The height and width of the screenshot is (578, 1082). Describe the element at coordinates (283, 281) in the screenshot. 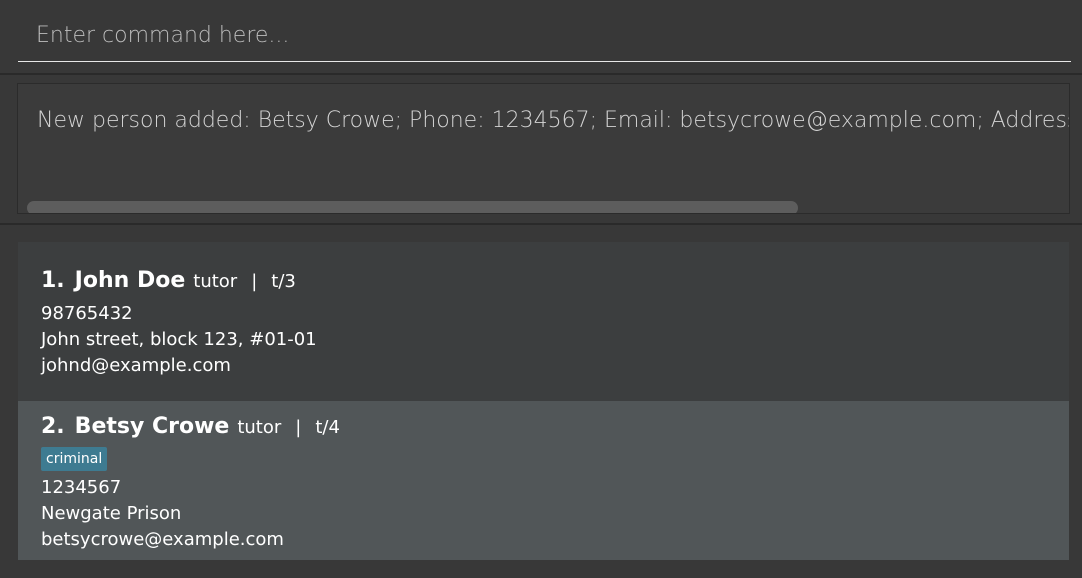

I see `person-tutorial: t/3` at that location.